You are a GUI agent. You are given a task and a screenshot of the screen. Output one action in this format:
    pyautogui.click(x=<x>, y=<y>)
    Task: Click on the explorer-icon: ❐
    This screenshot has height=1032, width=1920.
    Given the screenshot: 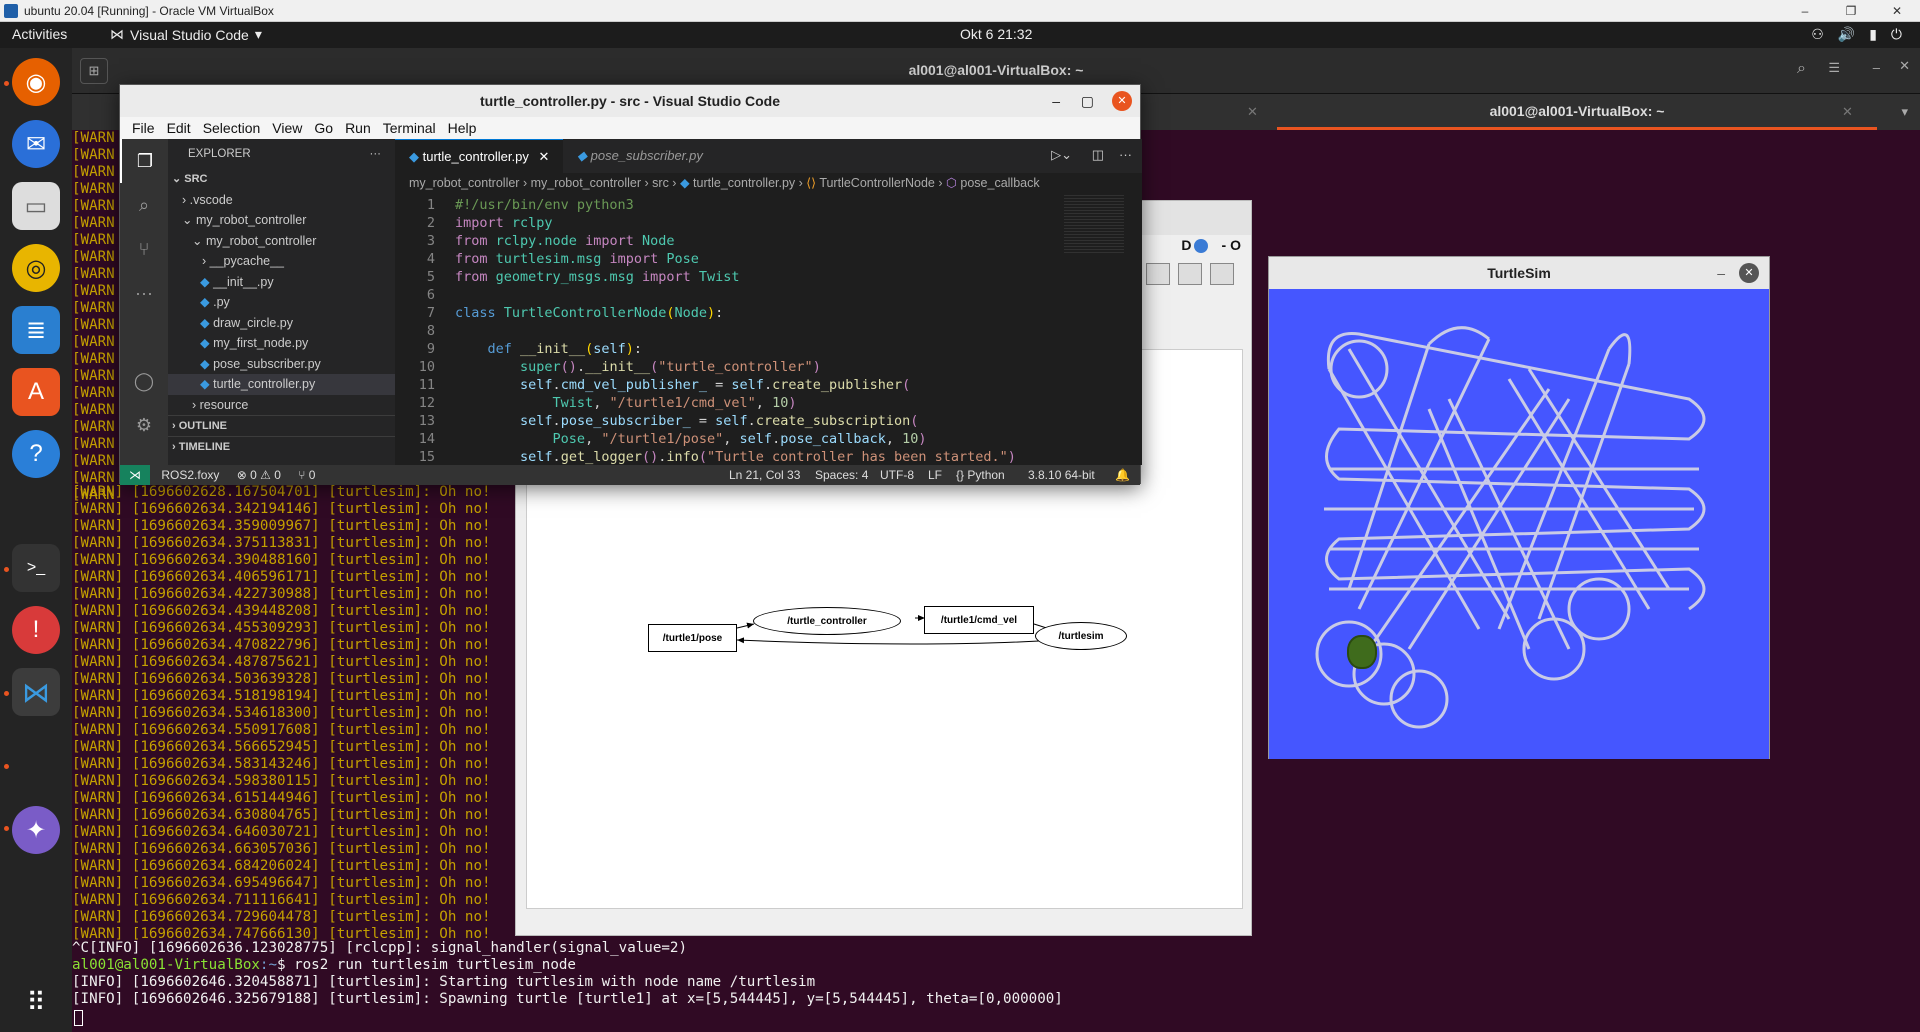 What is the action you would take?
    pyautogui.click(x=144, y=161)
    